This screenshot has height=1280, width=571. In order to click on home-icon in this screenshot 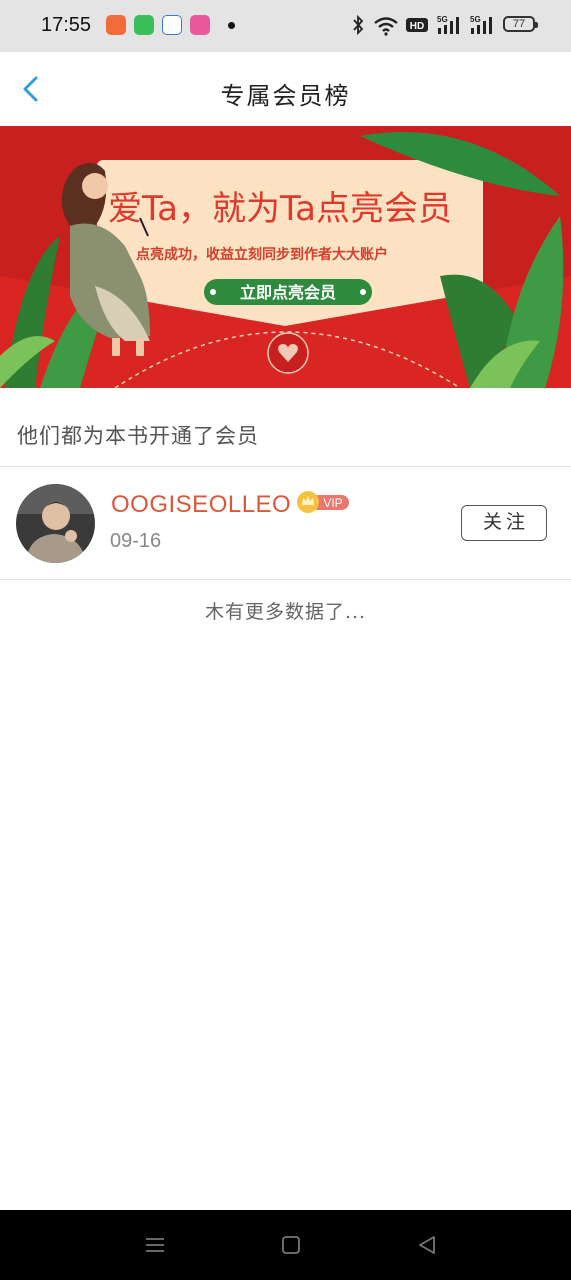, I will do `click(291, 1245)`.